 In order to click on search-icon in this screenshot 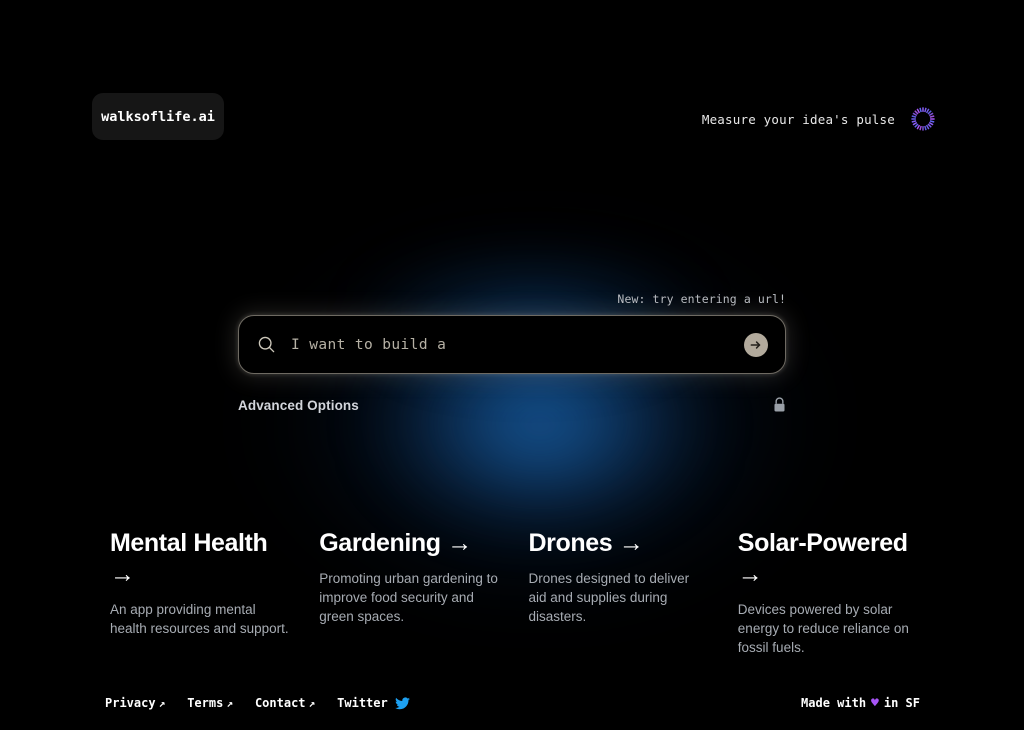, I will do `click(266, 344)`.